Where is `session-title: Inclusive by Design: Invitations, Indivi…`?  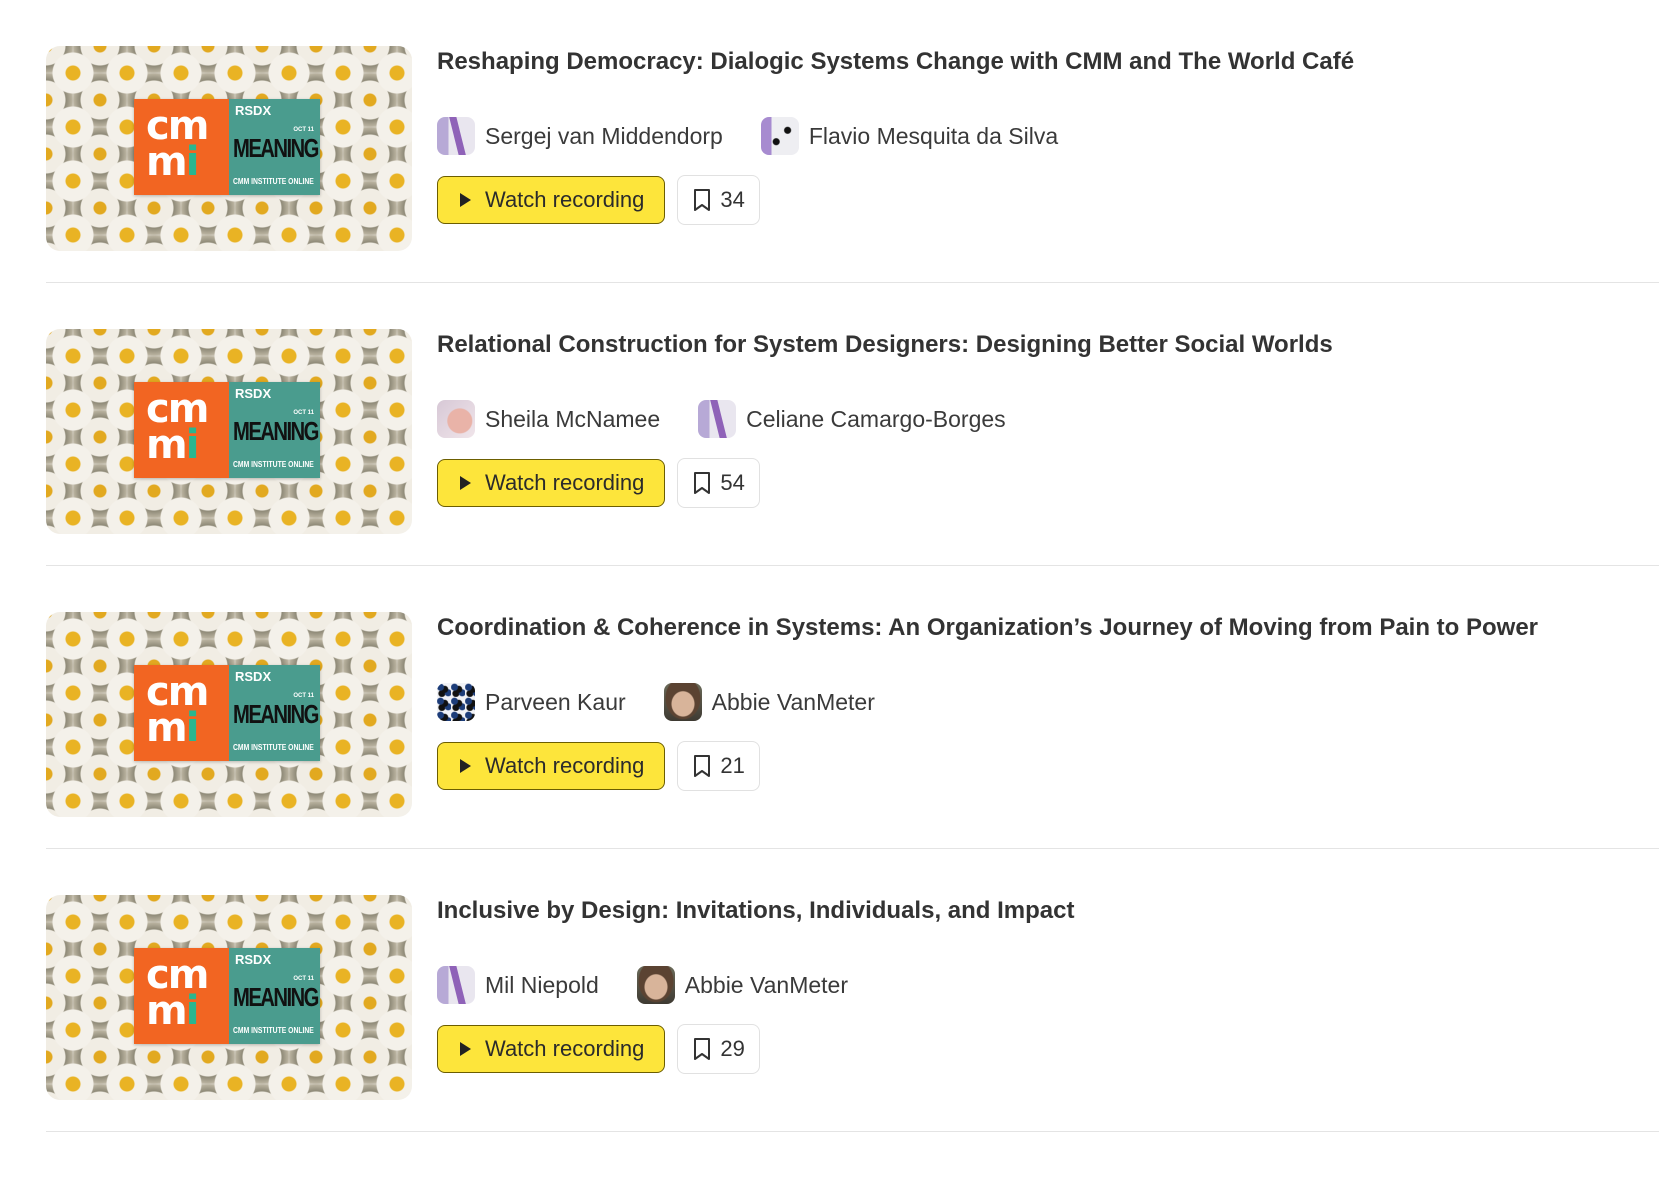
session-title: Inclusive by Design: Invitations, Indivi… is located at coordinates (755, 911).